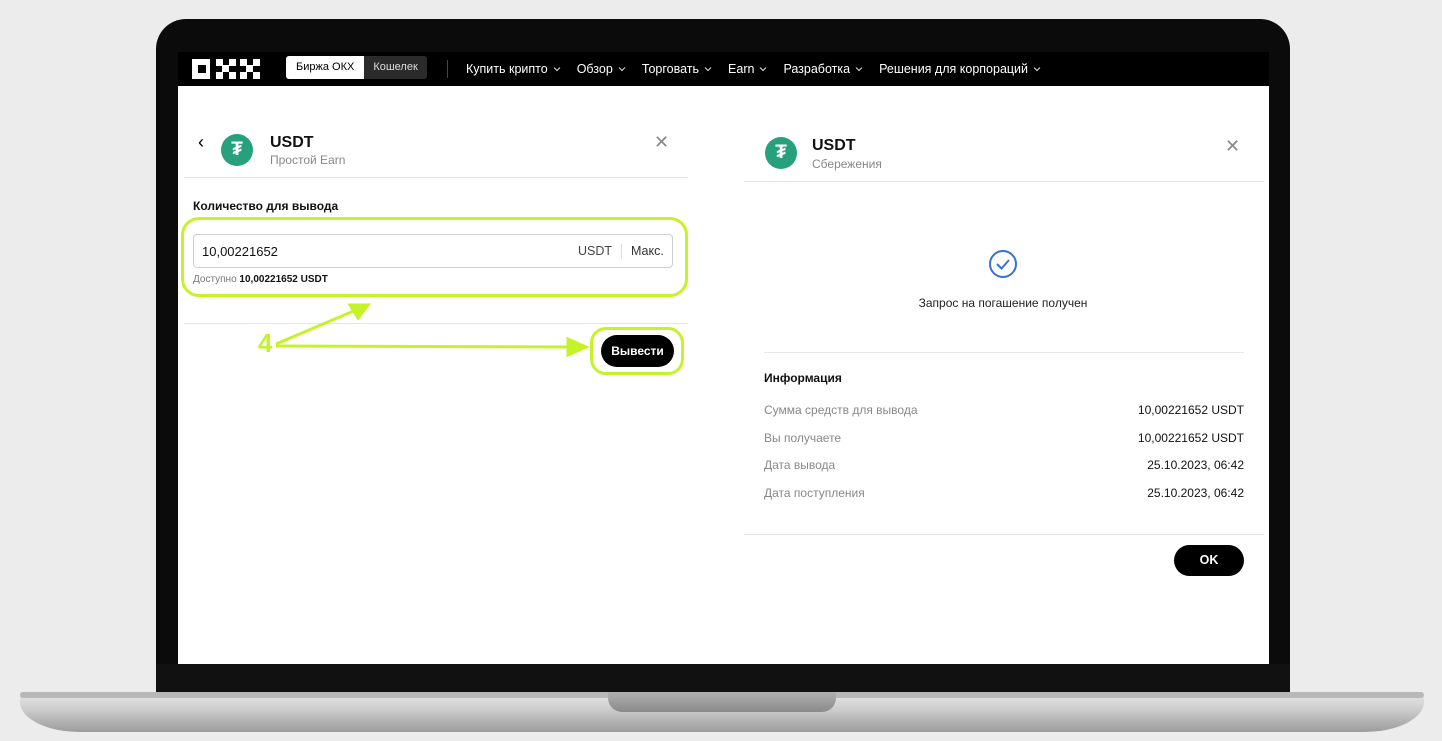  I want to click on info-title: Информация, so click(803, 378).